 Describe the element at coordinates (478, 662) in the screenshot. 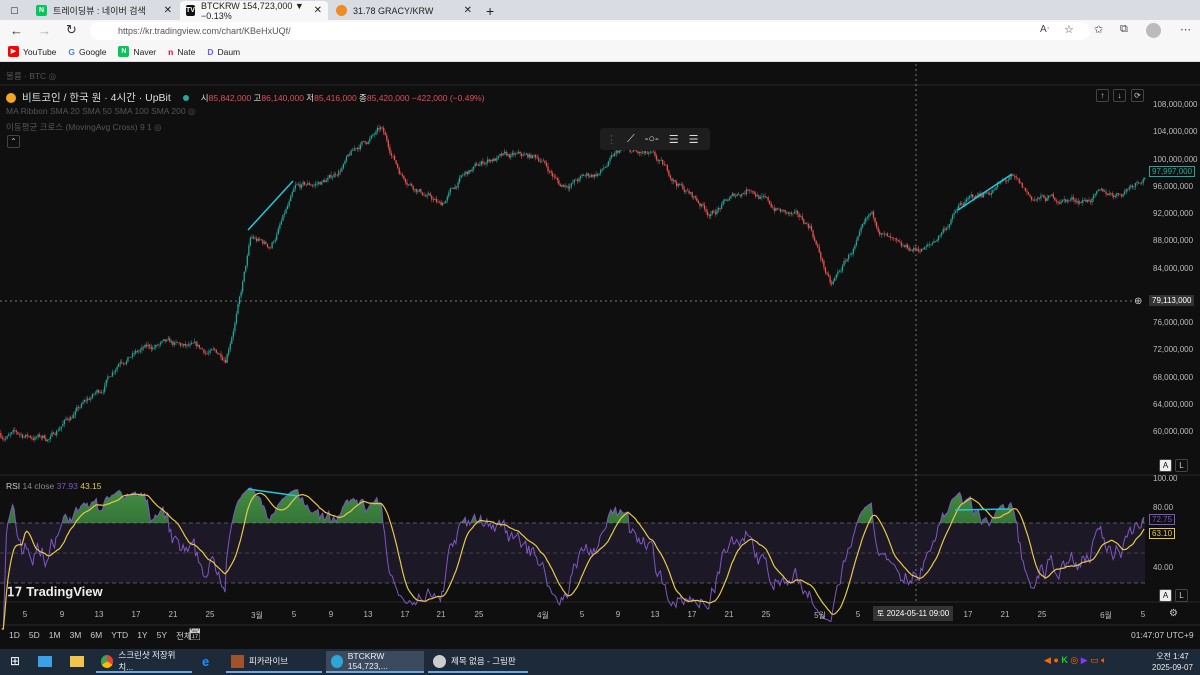

I see `taskbar-item-paint: 제목 없음 - 그림판` at that location.